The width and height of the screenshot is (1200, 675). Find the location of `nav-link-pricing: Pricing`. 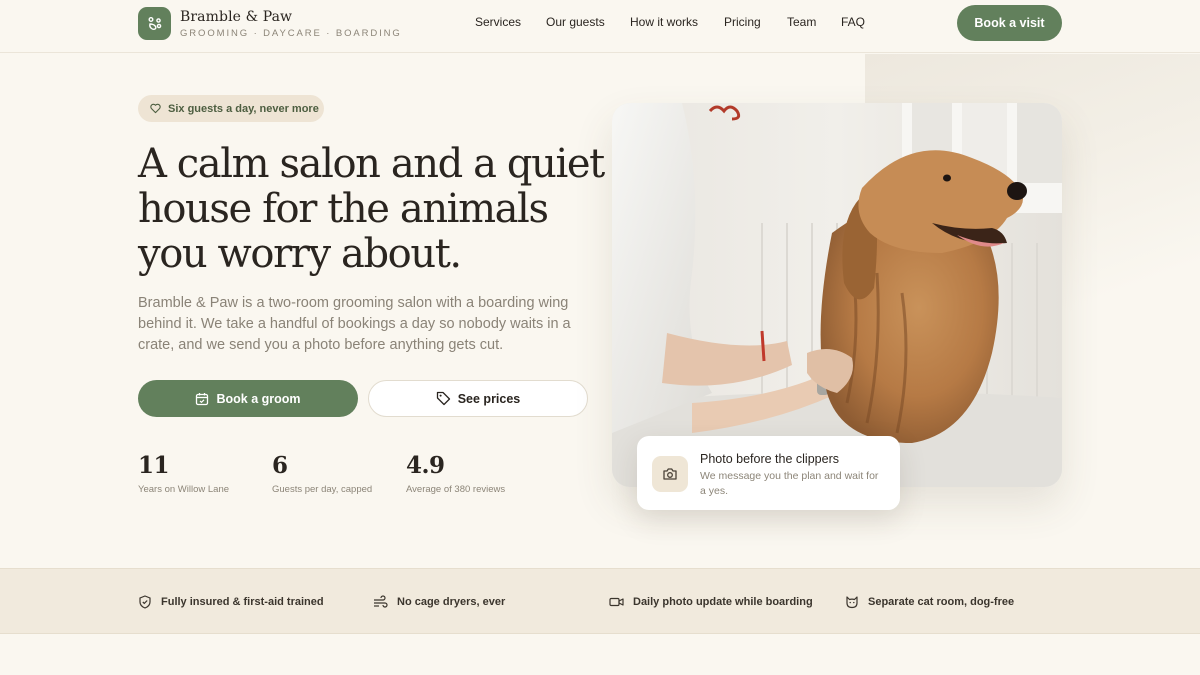

nav-link-pricing: Pricing is located at coordinates (742, 22).